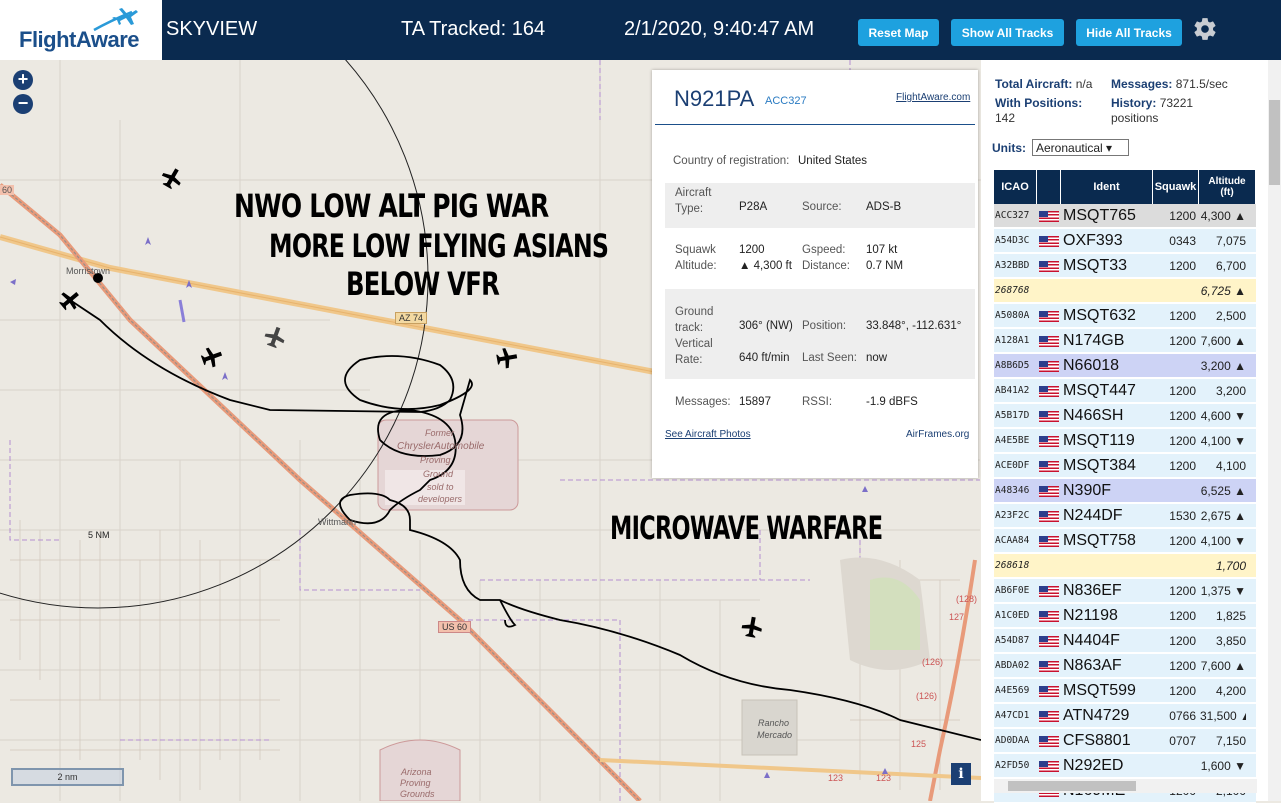 Image resolution: width=1281 pixels, height=803 pixels. What do you see at coordinates (753, 207) in the screenshot?
I see `aircraft-type-value: P28A` at bounding box center [753, 207].